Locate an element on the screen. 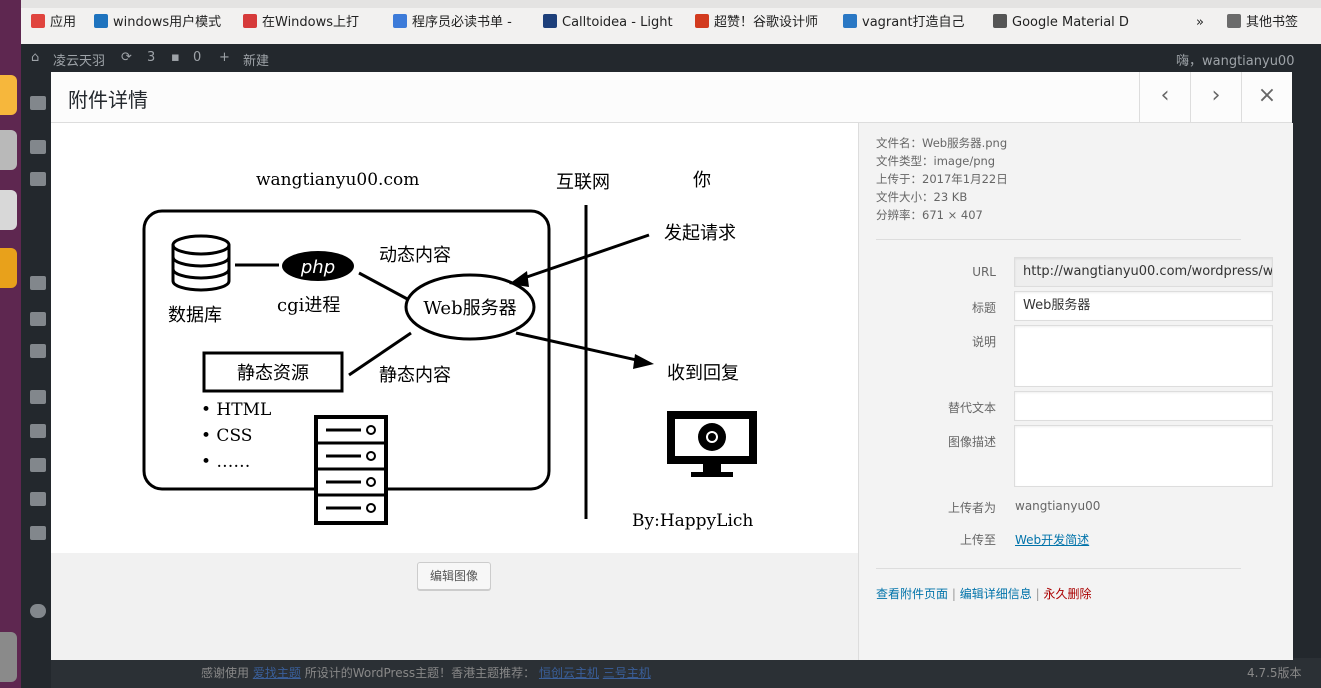  diagram-site-label: wangtianyu00.com is located at coordinates (337, 180).